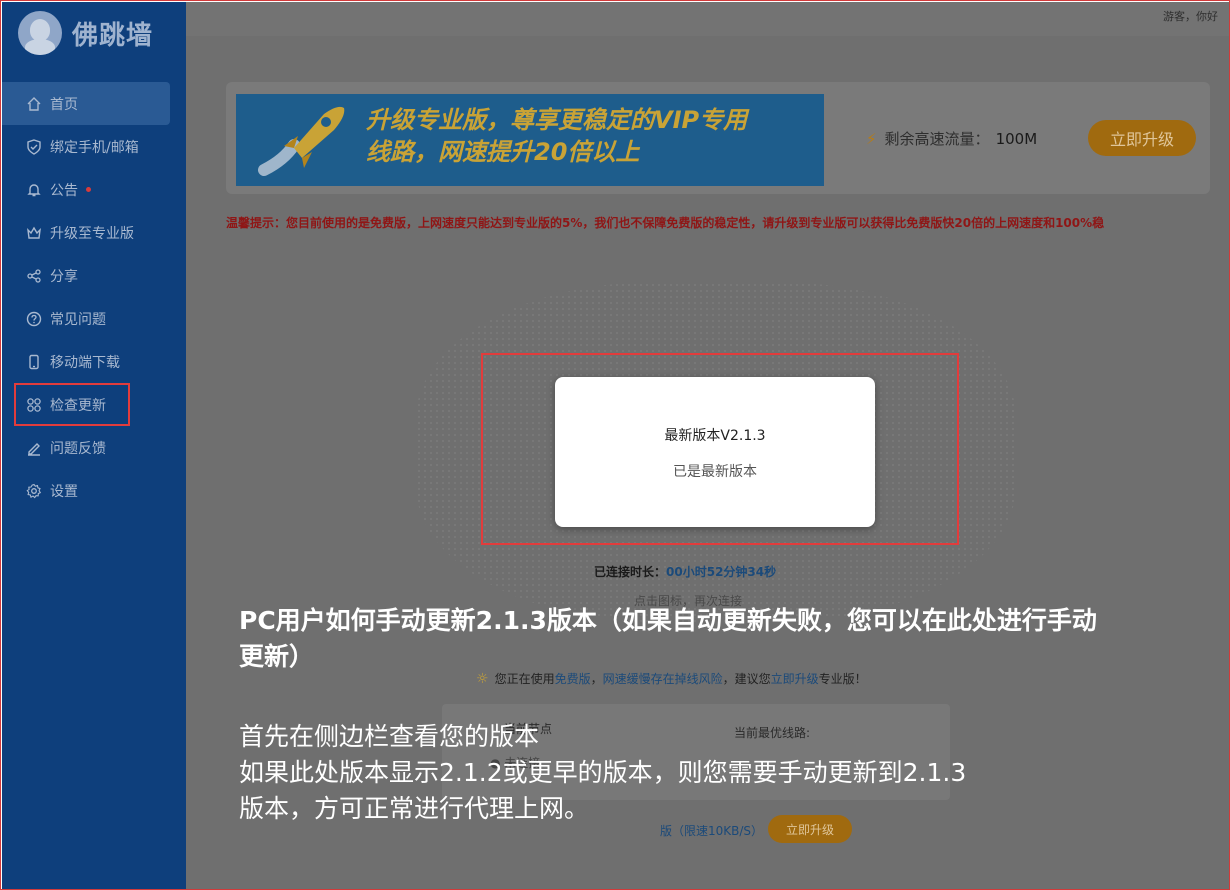 The width and height of the screenshot is (1230, 890). Describe the element at coordinates (1016, 138) in the screenshot. I see `traffic-value: 100M` at that location.